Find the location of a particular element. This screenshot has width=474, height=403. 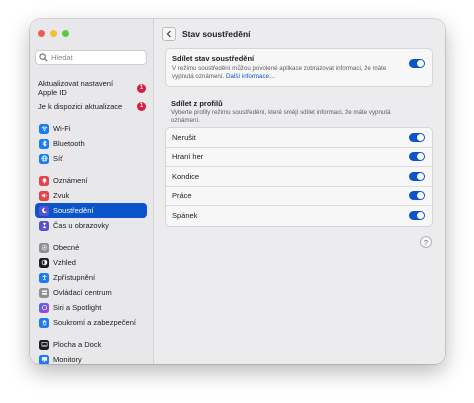

alert-apple-id: Aktualizovat nastavení Apple ID 1 is located at coordinates (92, 88).